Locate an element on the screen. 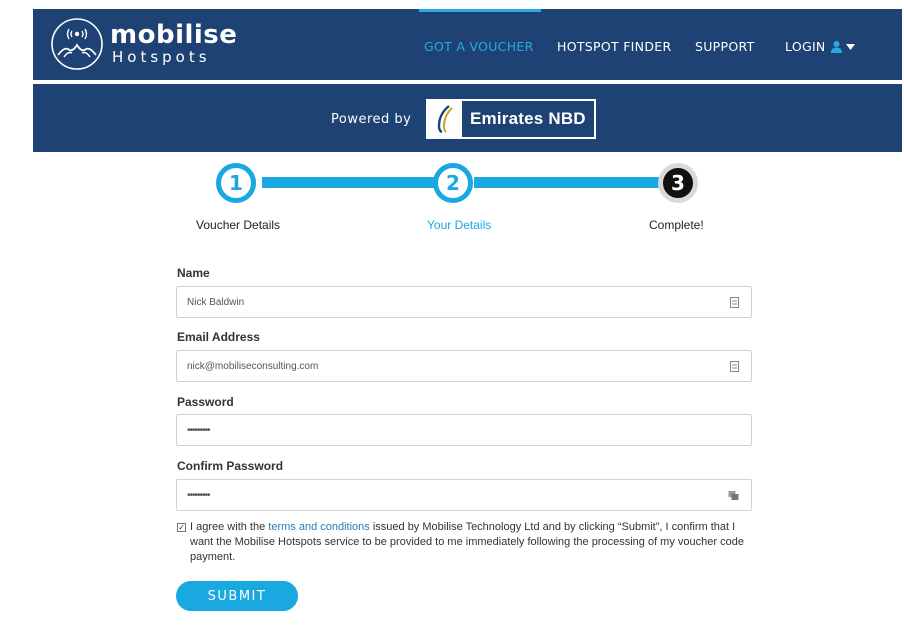  nav-got-a-voucher: GOT A VOUCHER is located at coordinates (479, 46).